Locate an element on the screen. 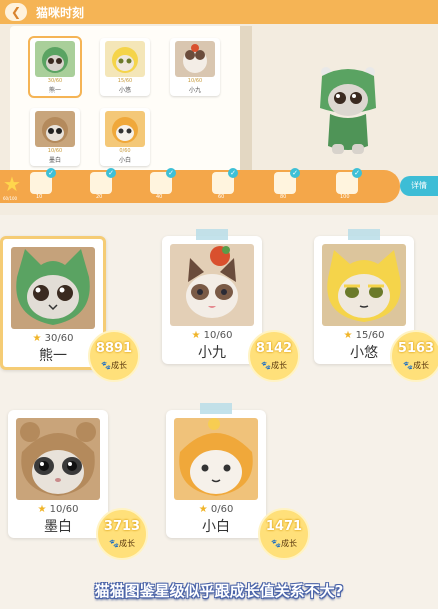  cat-card-xiaobai: ★ 0/60 小白 is located at coordinates (216, 470).